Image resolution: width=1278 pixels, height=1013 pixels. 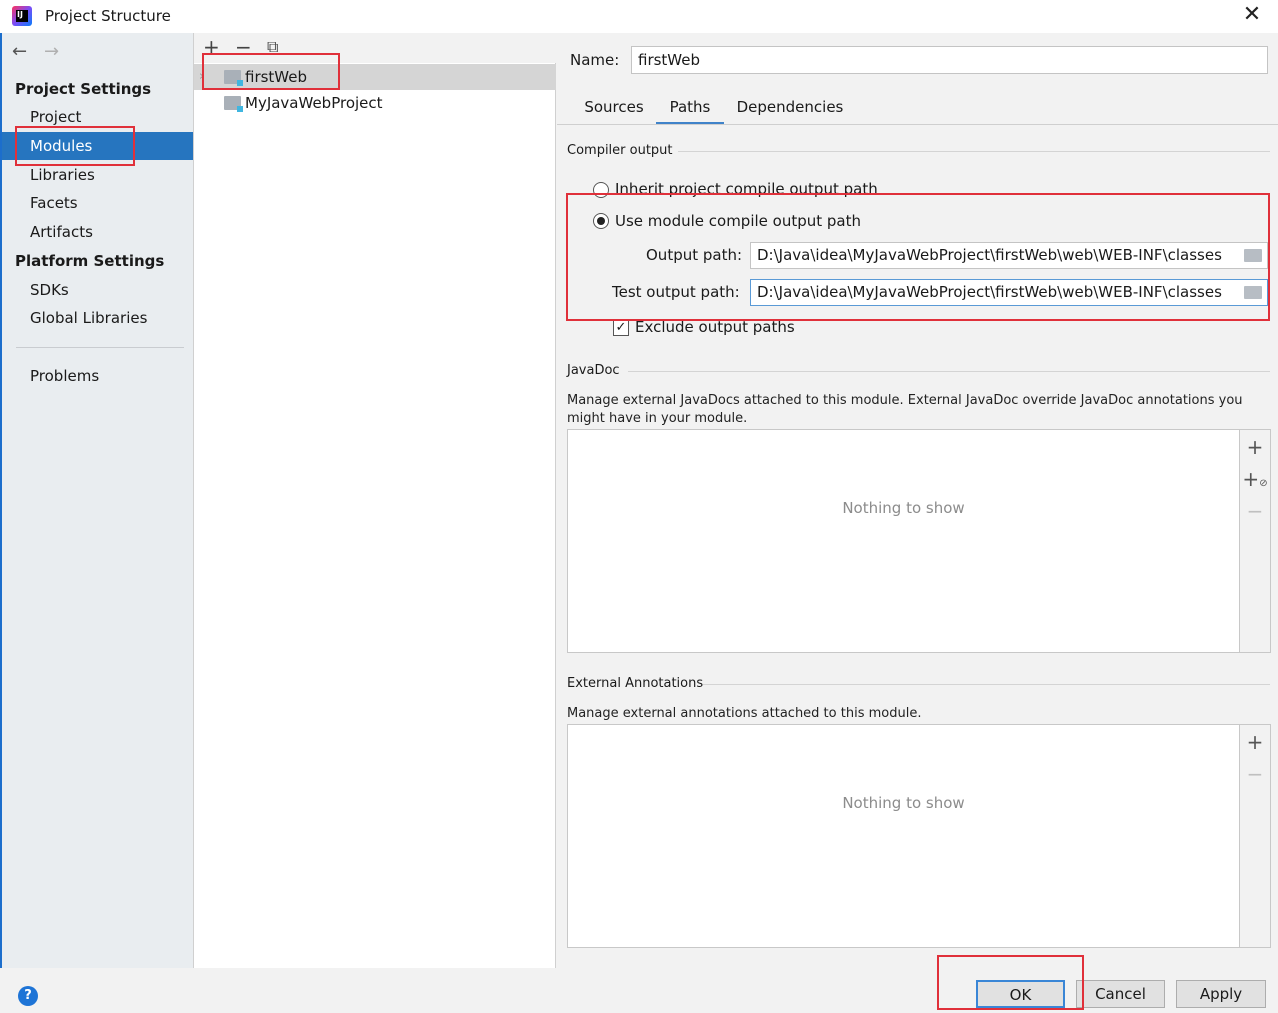 I want to click on title-bar: IJ Project Structure ✕, so click(x=639, y=16).